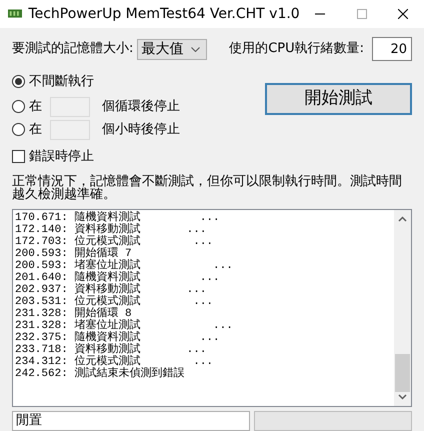  What do you see at coordinates (15, 14) in the screenshot?
I see `app-icon` at bounding box center [15, 14].